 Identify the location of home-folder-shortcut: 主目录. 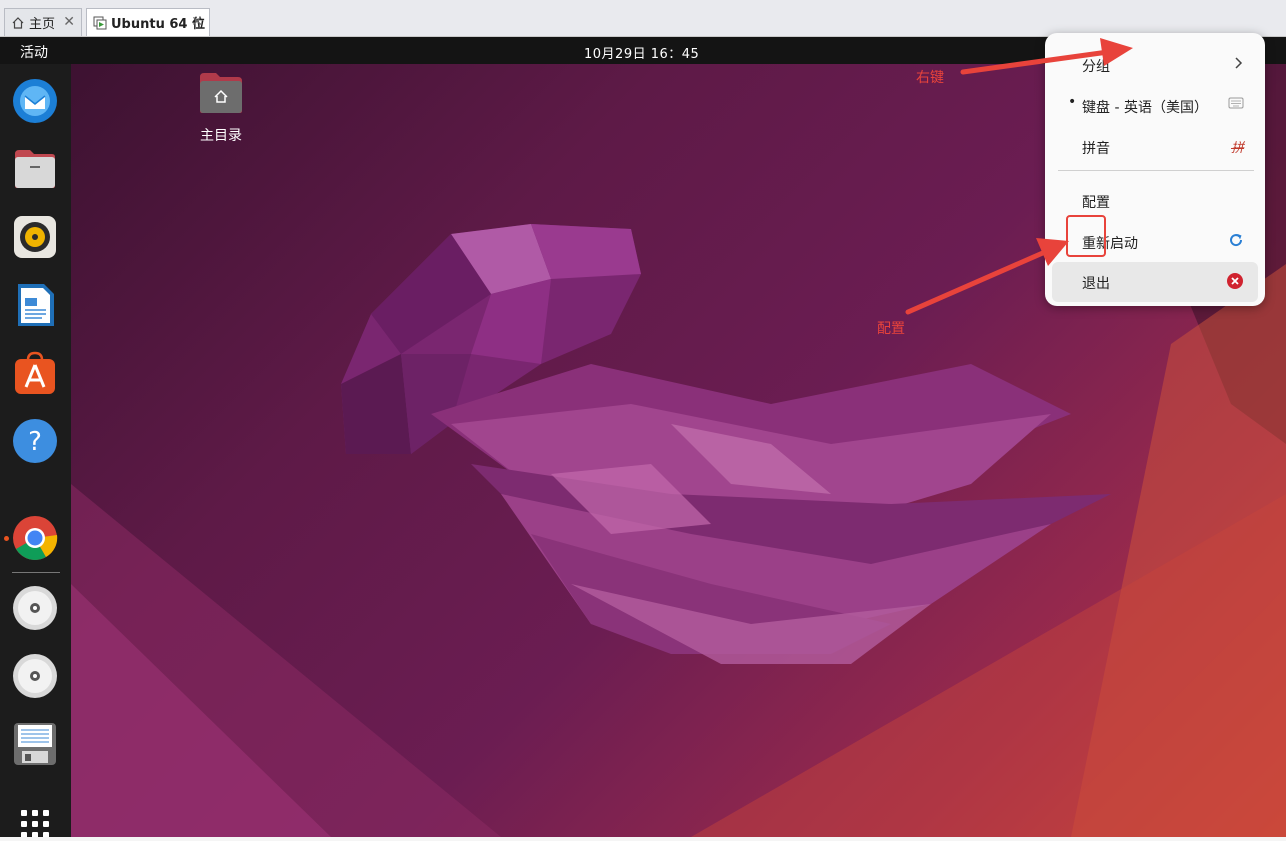
(221, 108).